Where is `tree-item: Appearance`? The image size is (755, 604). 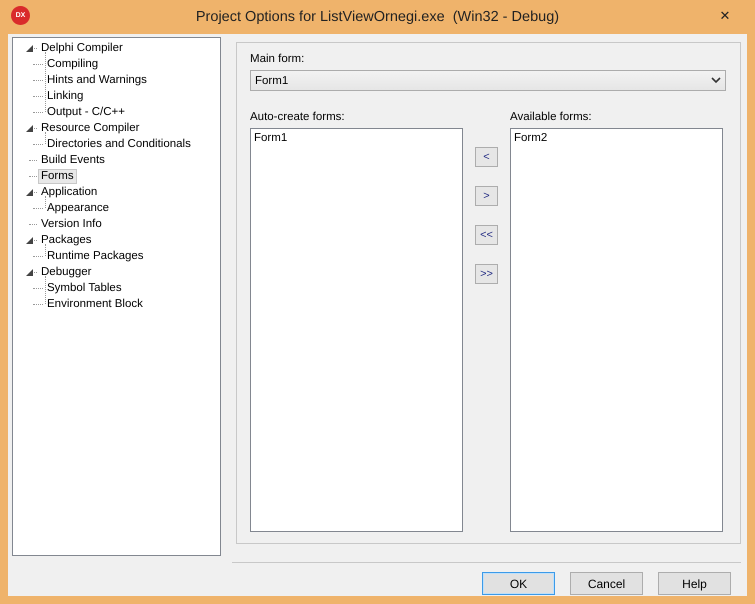
tree-item: Appearance is located at coordinates (78, 208).